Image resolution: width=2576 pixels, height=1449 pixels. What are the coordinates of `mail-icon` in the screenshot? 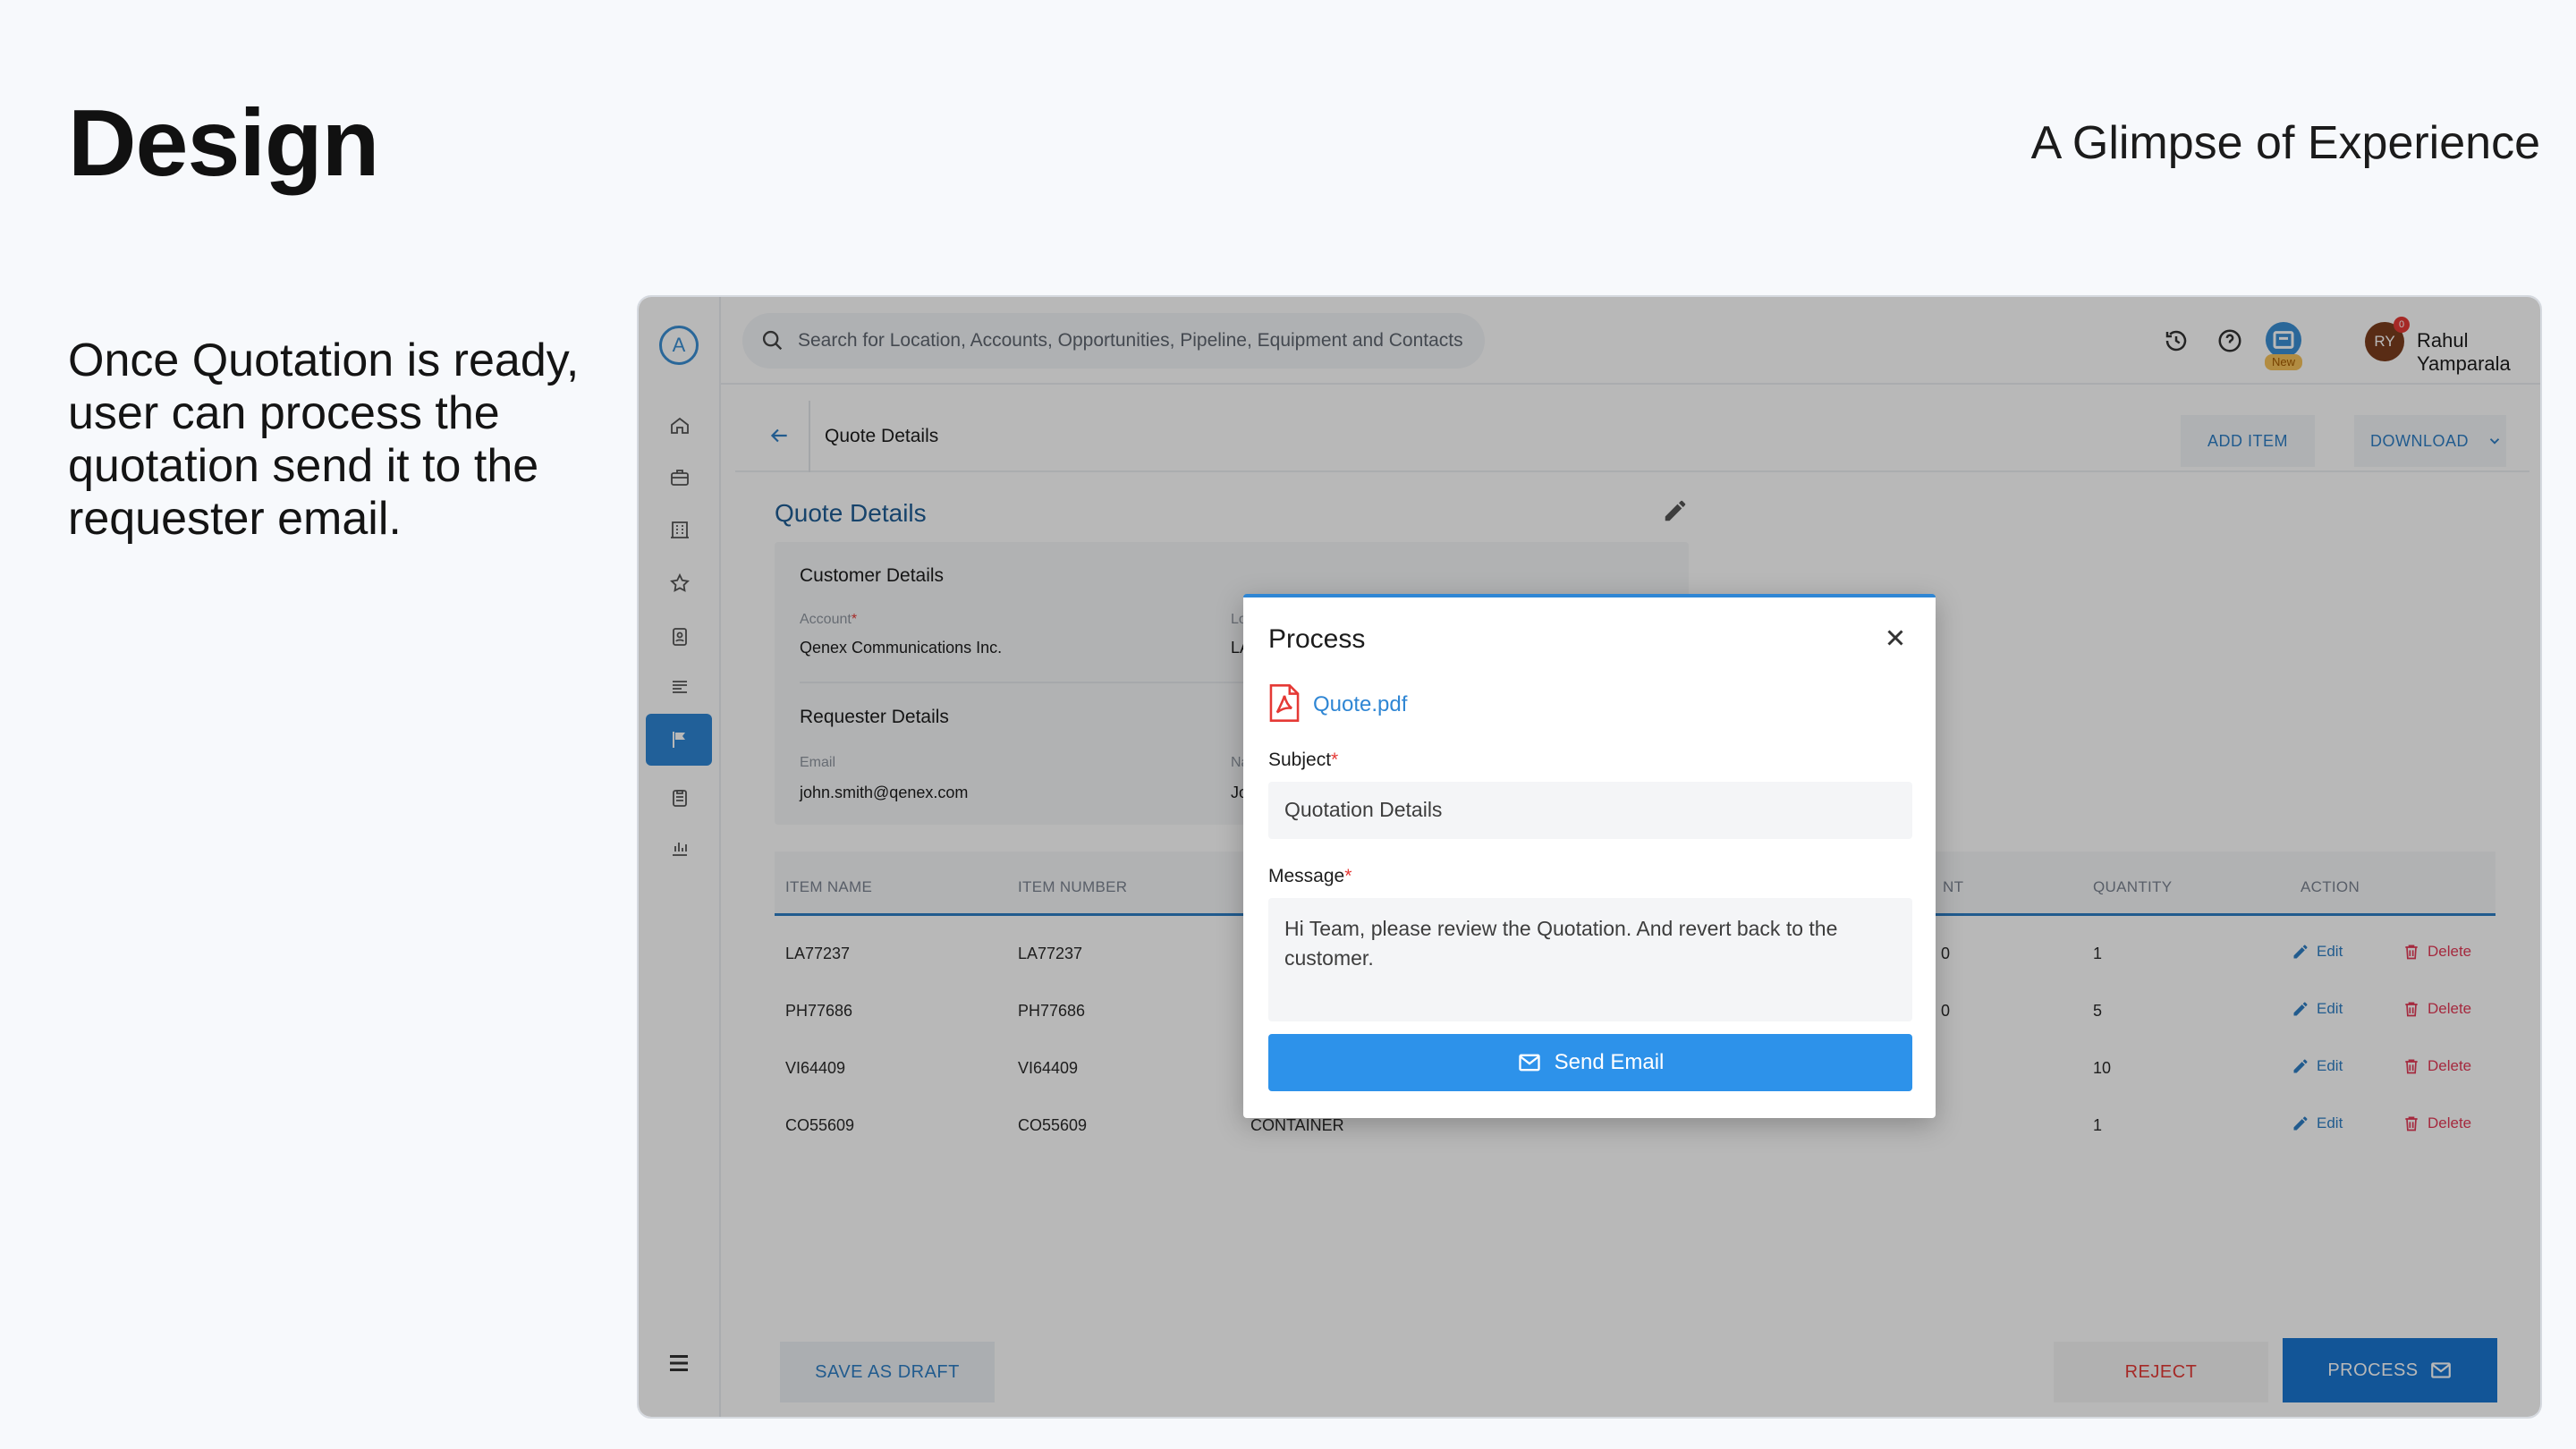 It's located at (1529, 1063).